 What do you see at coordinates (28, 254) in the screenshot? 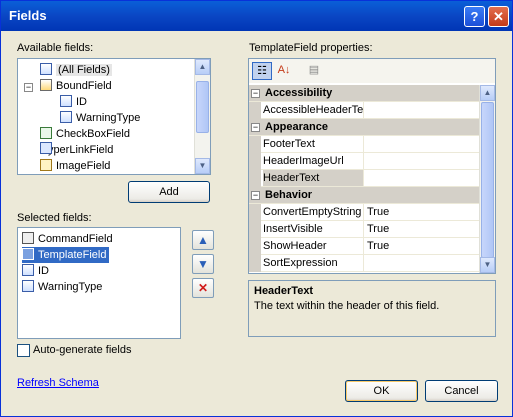
I see `templatefield-icon` at bounding box center [28, 254].